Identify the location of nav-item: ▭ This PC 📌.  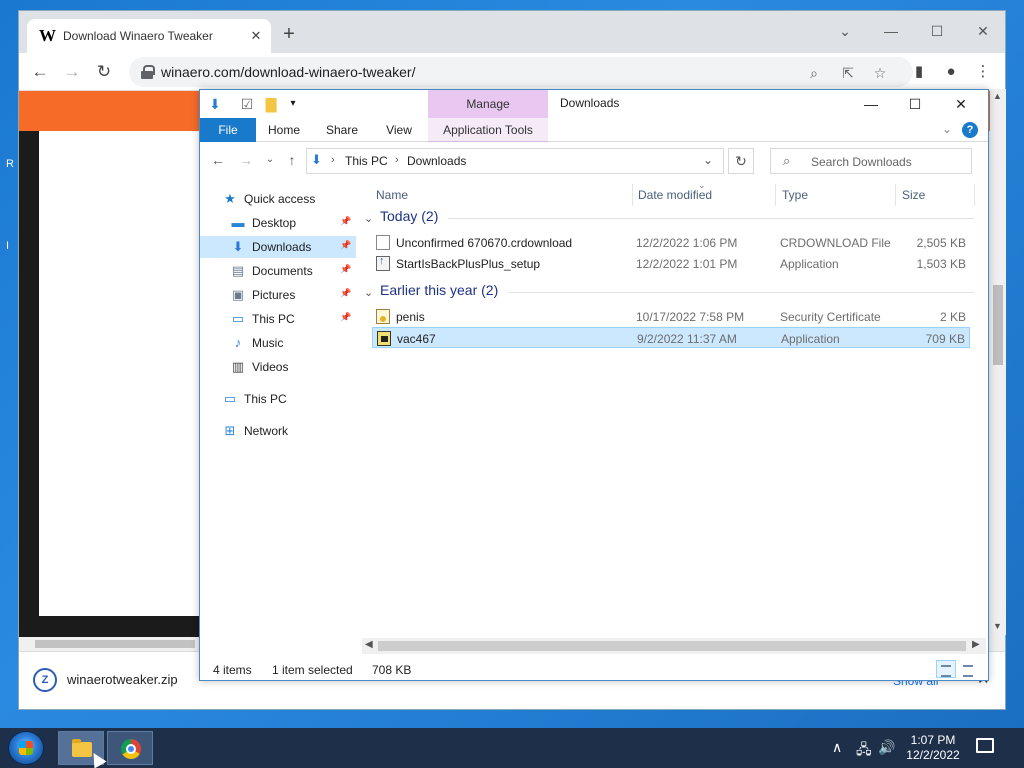
(278, 319).